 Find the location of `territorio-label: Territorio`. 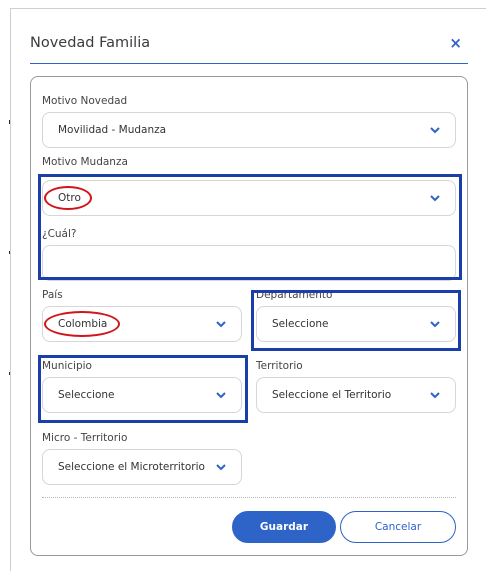

territorio-label: Territorio is located at coordinates (279, 366).